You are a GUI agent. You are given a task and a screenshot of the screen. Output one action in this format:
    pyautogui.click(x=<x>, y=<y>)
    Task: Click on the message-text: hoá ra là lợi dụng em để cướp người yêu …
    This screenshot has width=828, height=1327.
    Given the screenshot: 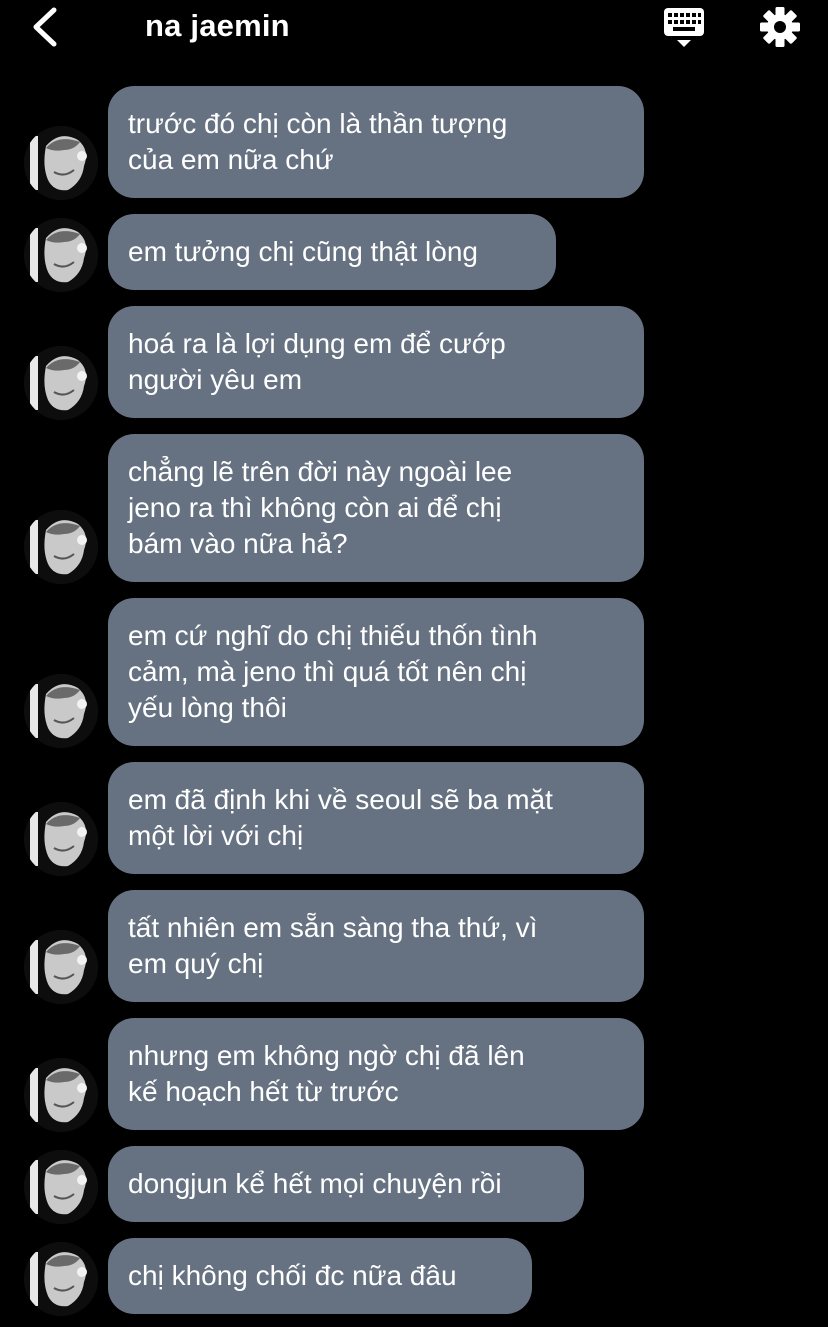 What is the action you would take?
    pyautogui.click(x=317, y=361)
    